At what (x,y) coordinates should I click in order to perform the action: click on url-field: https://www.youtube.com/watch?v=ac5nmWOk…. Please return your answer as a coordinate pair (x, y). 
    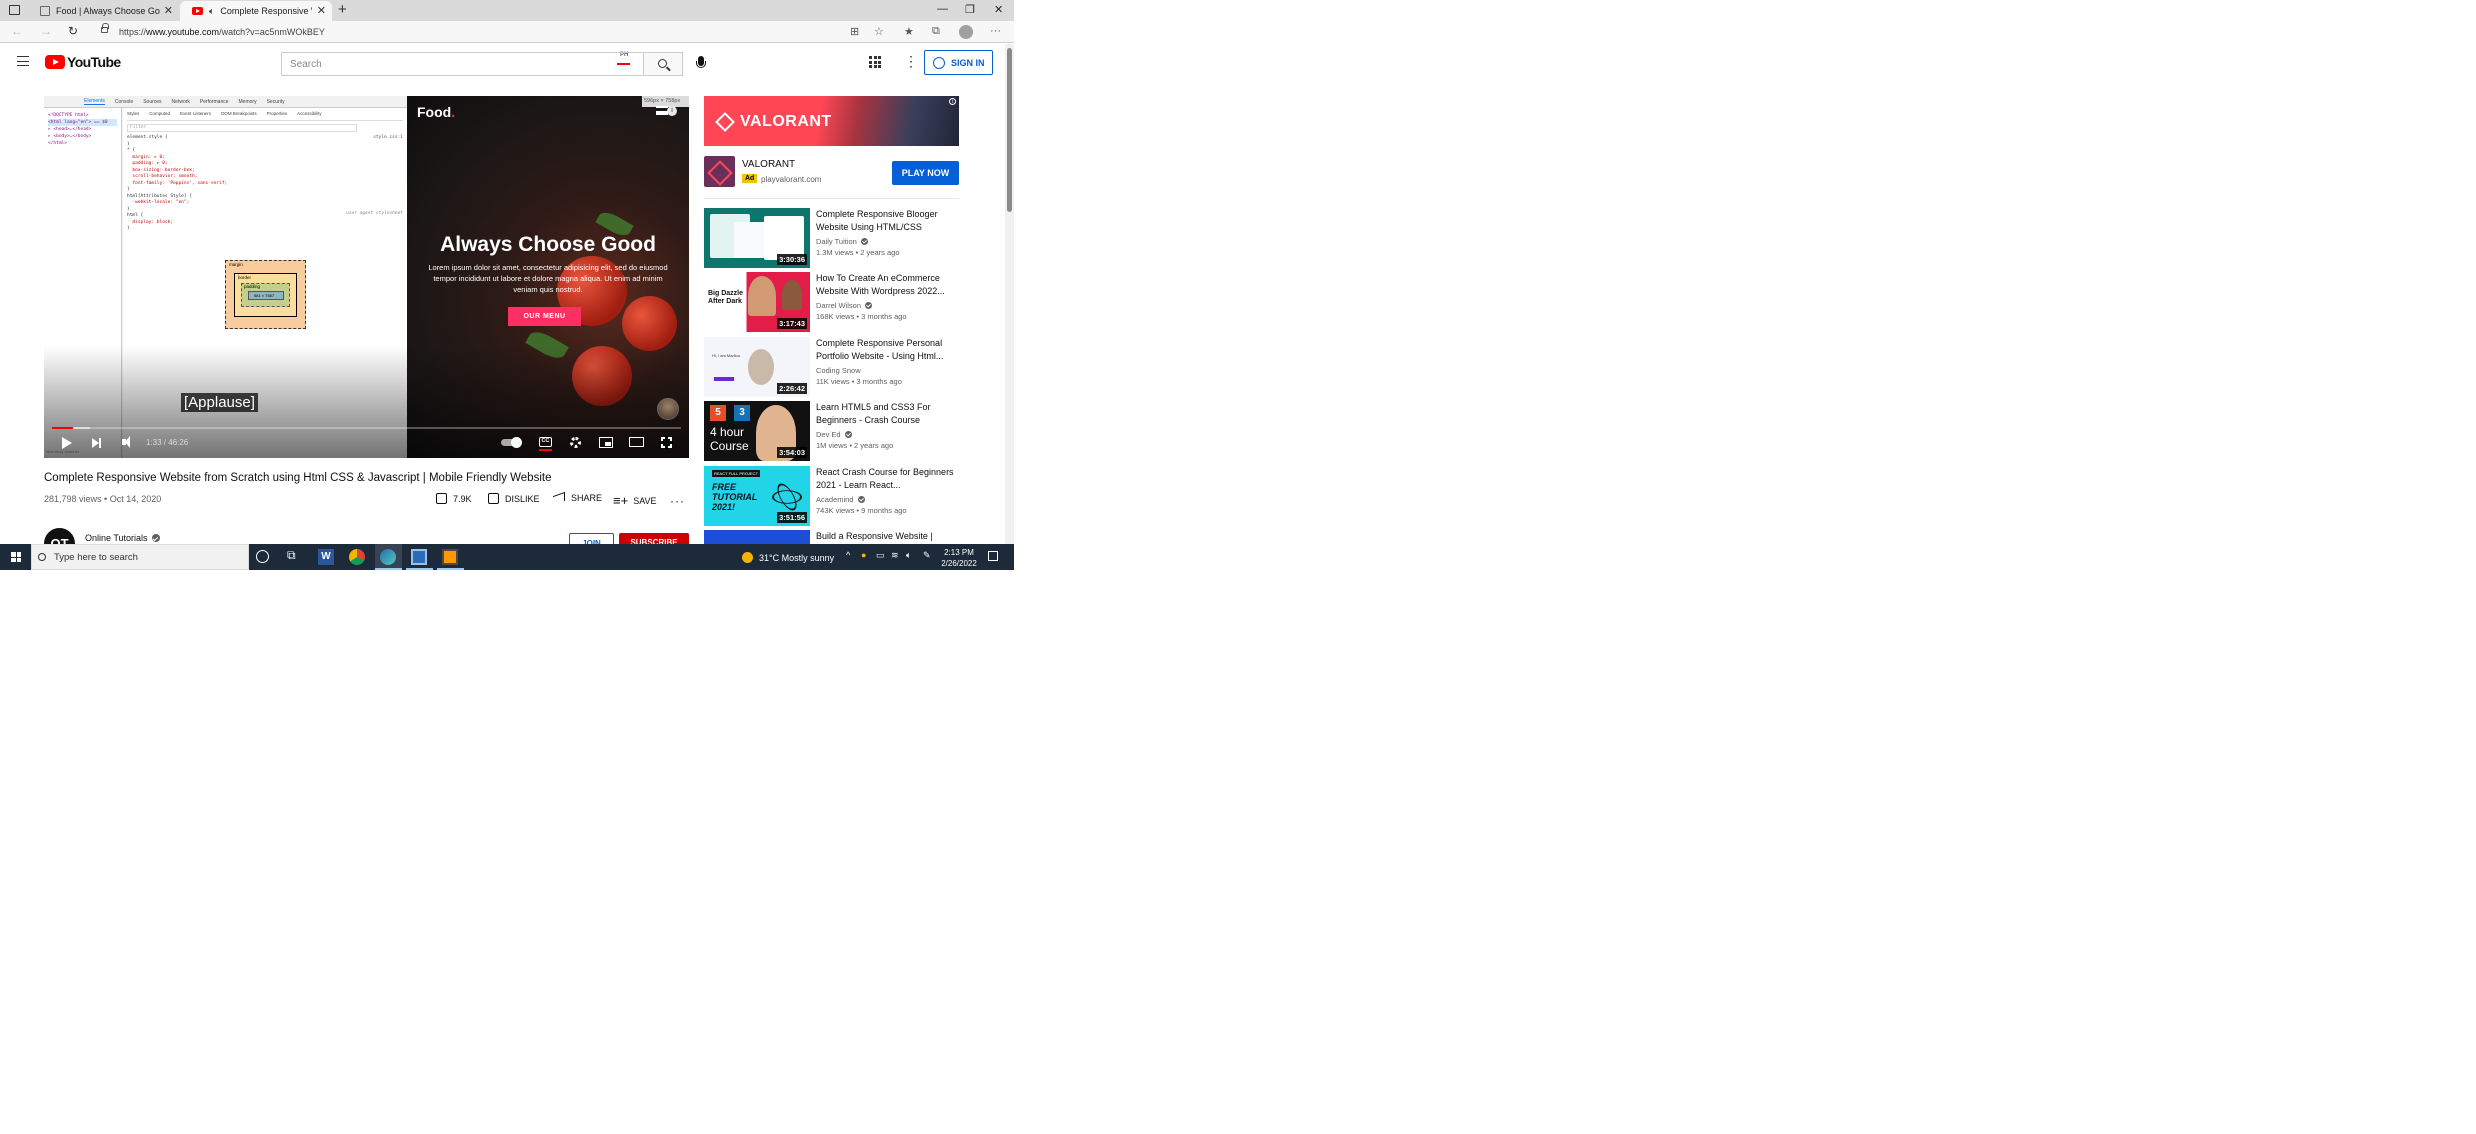
    Looking at the image, I should click on (222, 32).